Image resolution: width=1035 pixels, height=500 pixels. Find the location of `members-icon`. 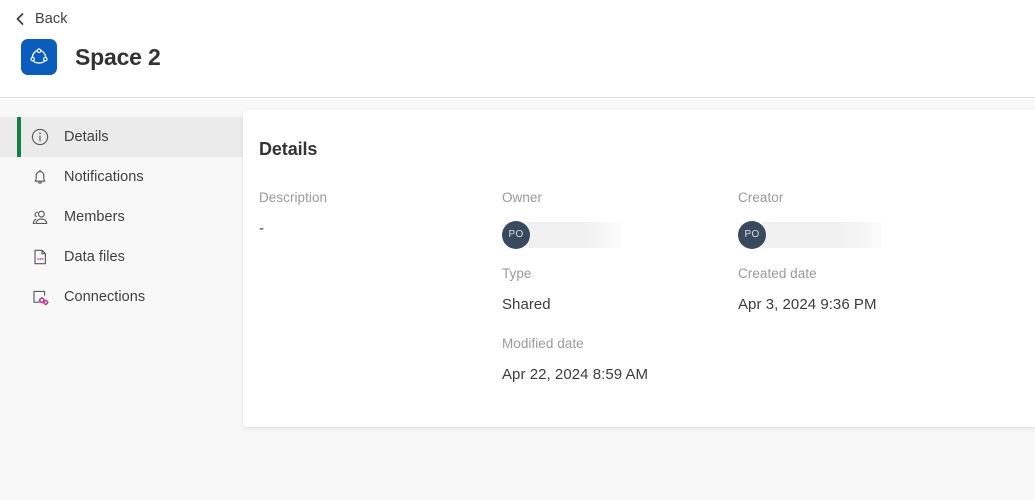

members-icon is located at coordinates (40, 217).